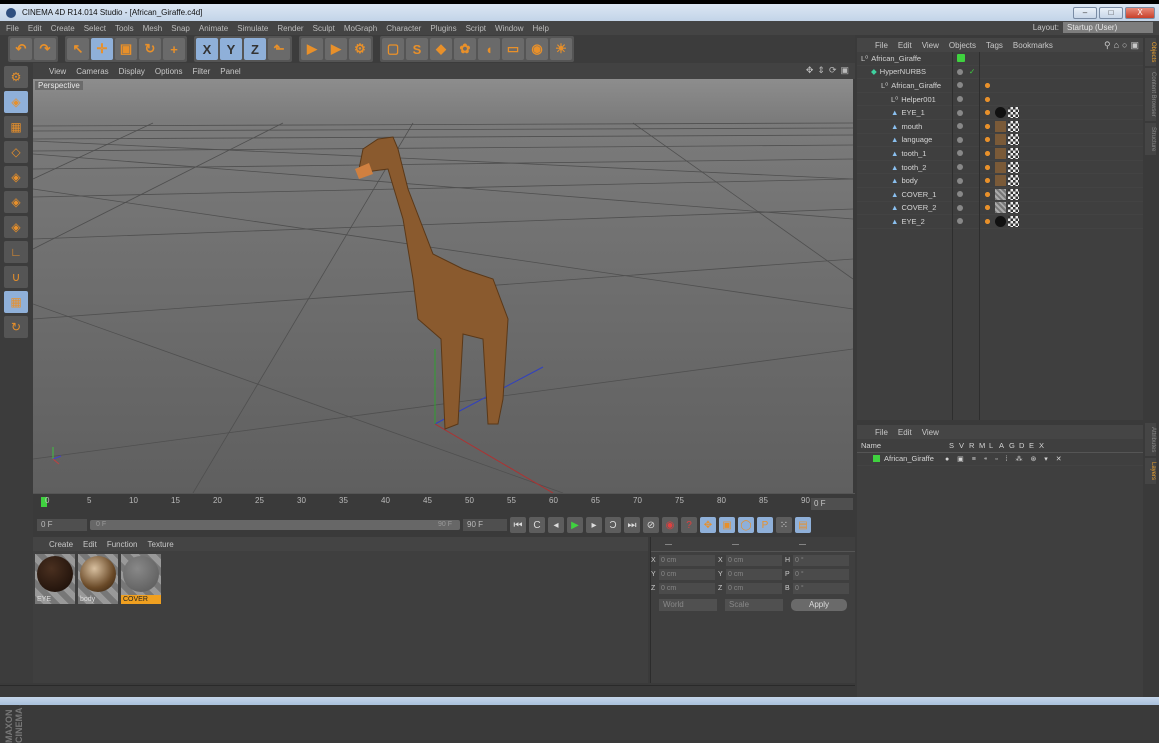 This screenshot has width=1159, height=743. What do you see at coordinates (727, 525) in the screenshot?
I see `record-scale-button: ▣` at bounding box center [727, 525].